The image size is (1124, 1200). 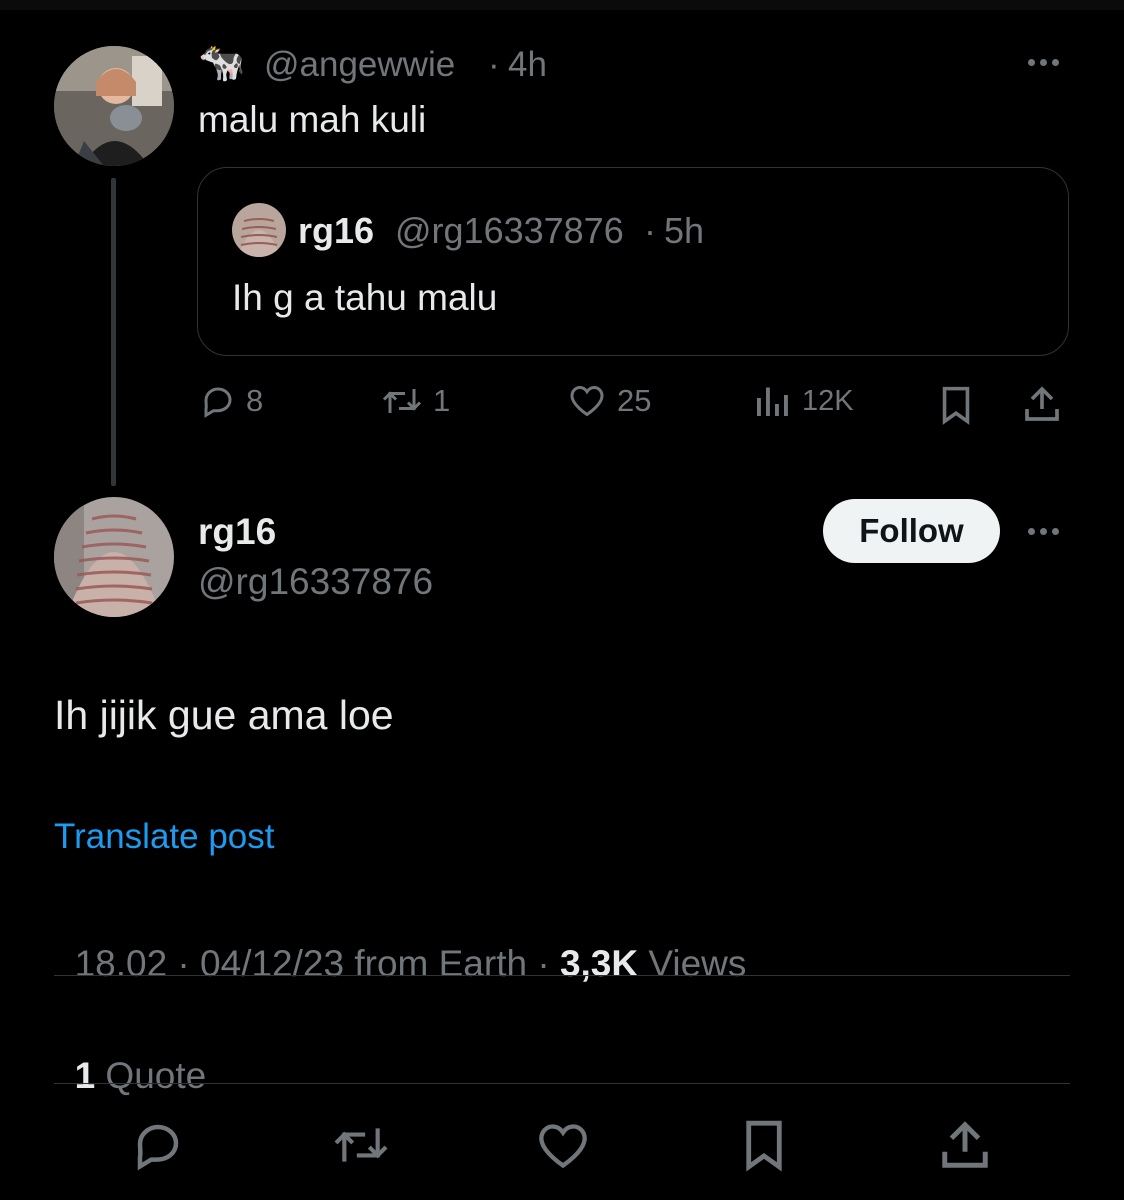 I want to click on avatar-rg16, so click(x=114, y=557).